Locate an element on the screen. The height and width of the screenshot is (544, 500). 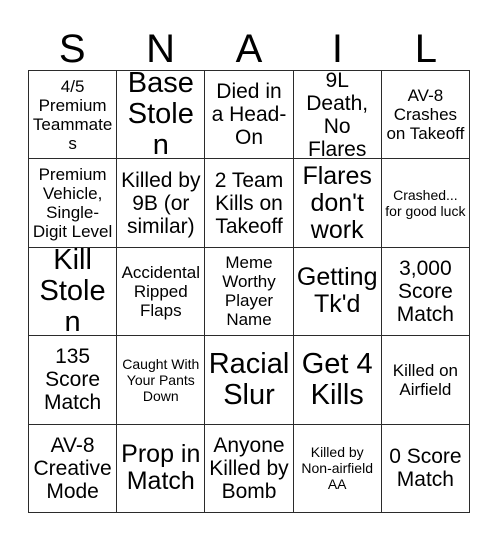
bingo-cell-label: Getting Tk'd is located at coordinates (337, 291).